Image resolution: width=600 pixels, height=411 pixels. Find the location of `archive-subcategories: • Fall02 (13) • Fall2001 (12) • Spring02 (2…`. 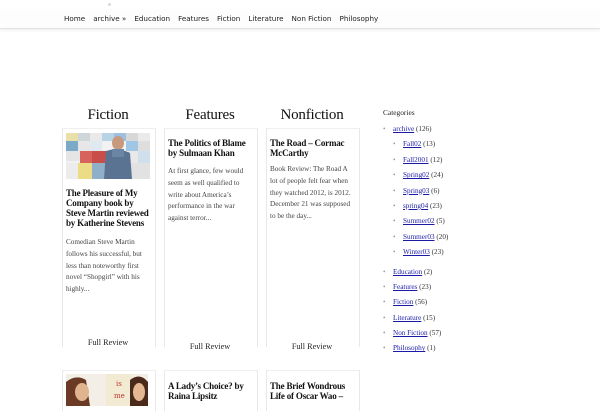

archive-subcategories: • Fall02 (13) • Fall2001 (12) • Spring02 (2… is located at coordinates (453, 200).